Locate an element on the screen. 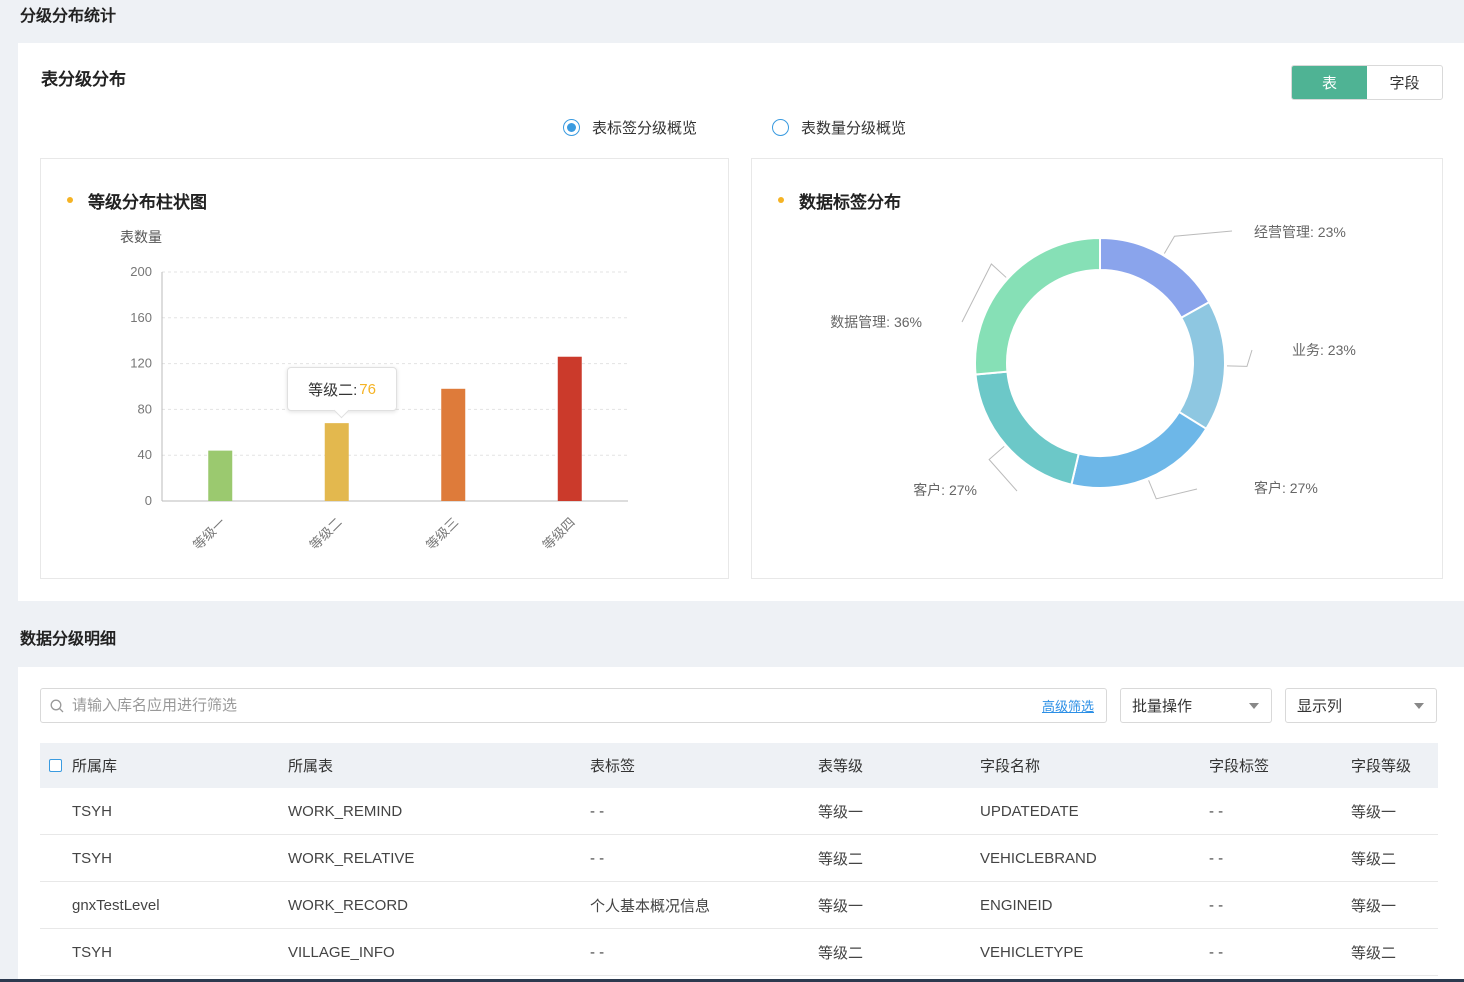 Image resolution: width=1464 pixels, height=982 pixels. display-columns-select: 显示列 is located at coordinates (1361, 705).